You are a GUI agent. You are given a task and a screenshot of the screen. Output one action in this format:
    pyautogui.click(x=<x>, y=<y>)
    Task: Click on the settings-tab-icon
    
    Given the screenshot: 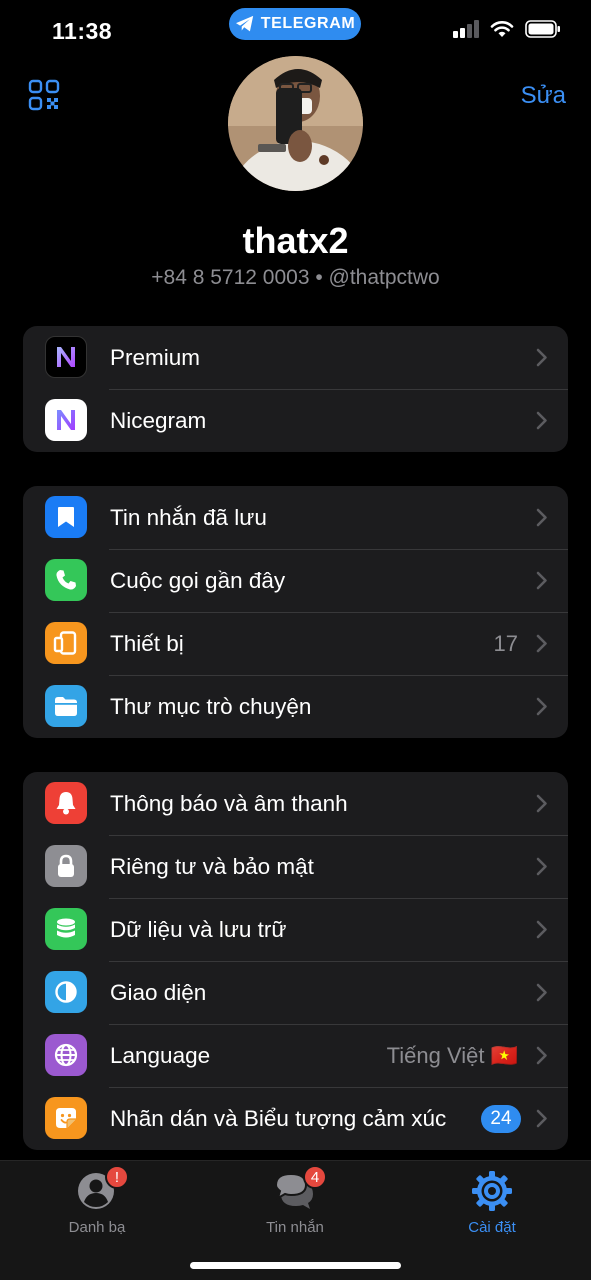 What is the action you would take?
    pyautogui.click(x=492, y=1191)
    